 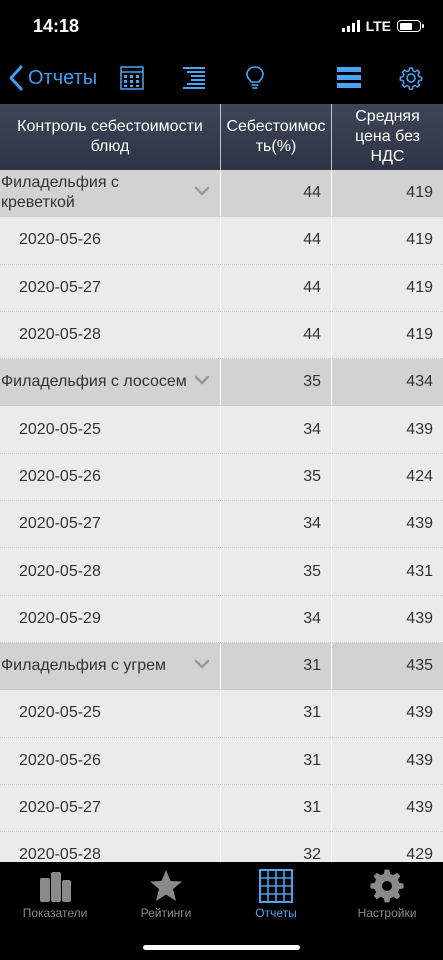 I want to click on lightbulb-icon, so click(x=255, y=78).